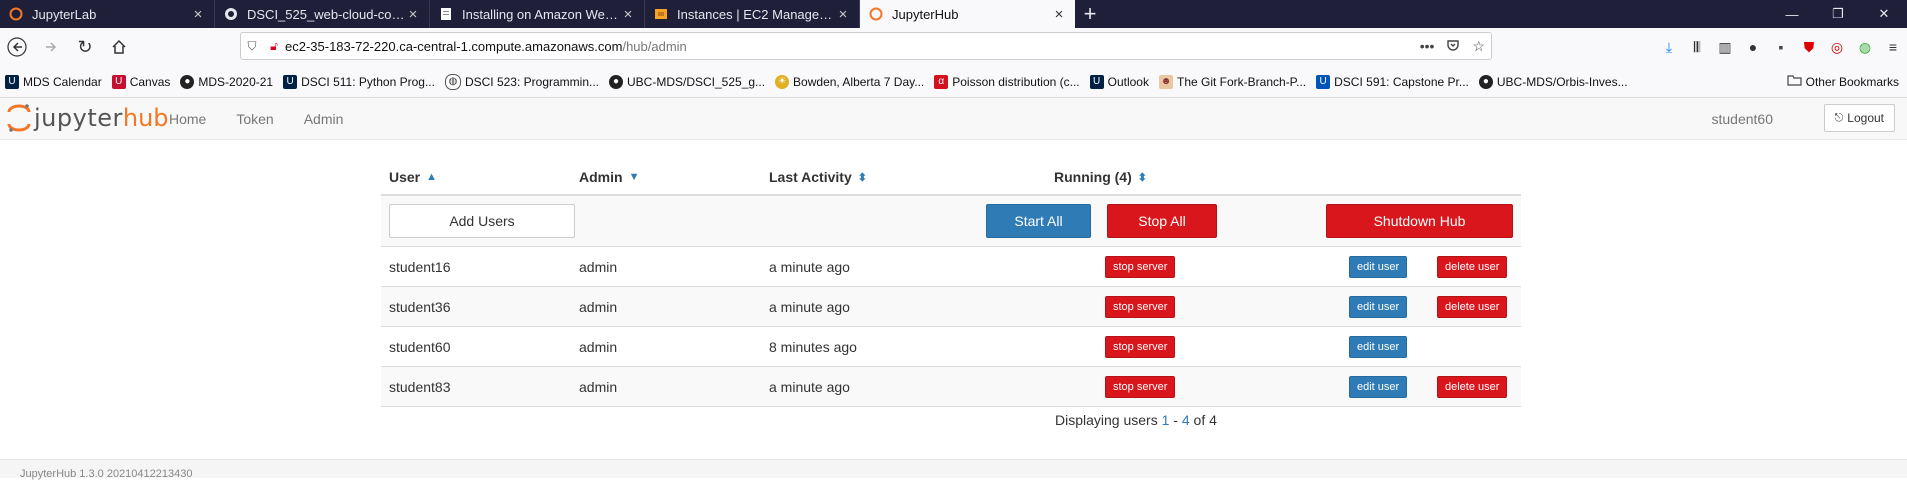  What do you see at coordinates (661, 14) in the screenshot?
I see `aws-icon` at bounding box center [661, 14].